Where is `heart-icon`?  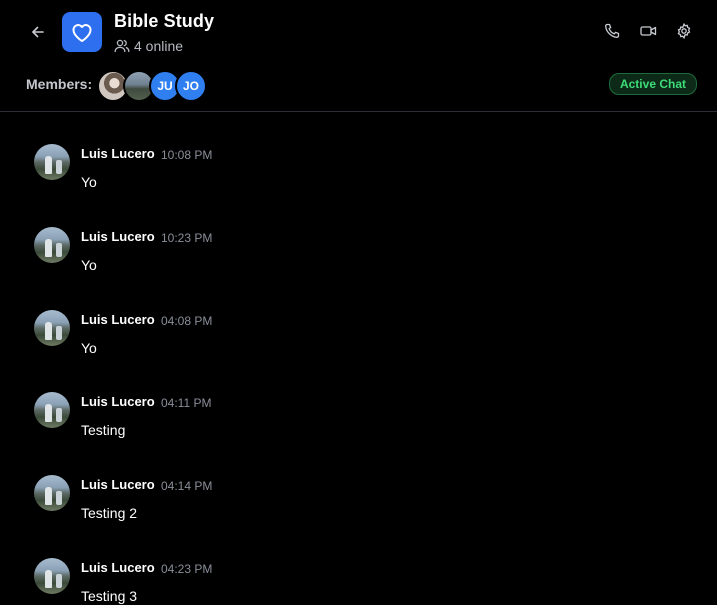
heart-icon is located at coordinates (82, 33).